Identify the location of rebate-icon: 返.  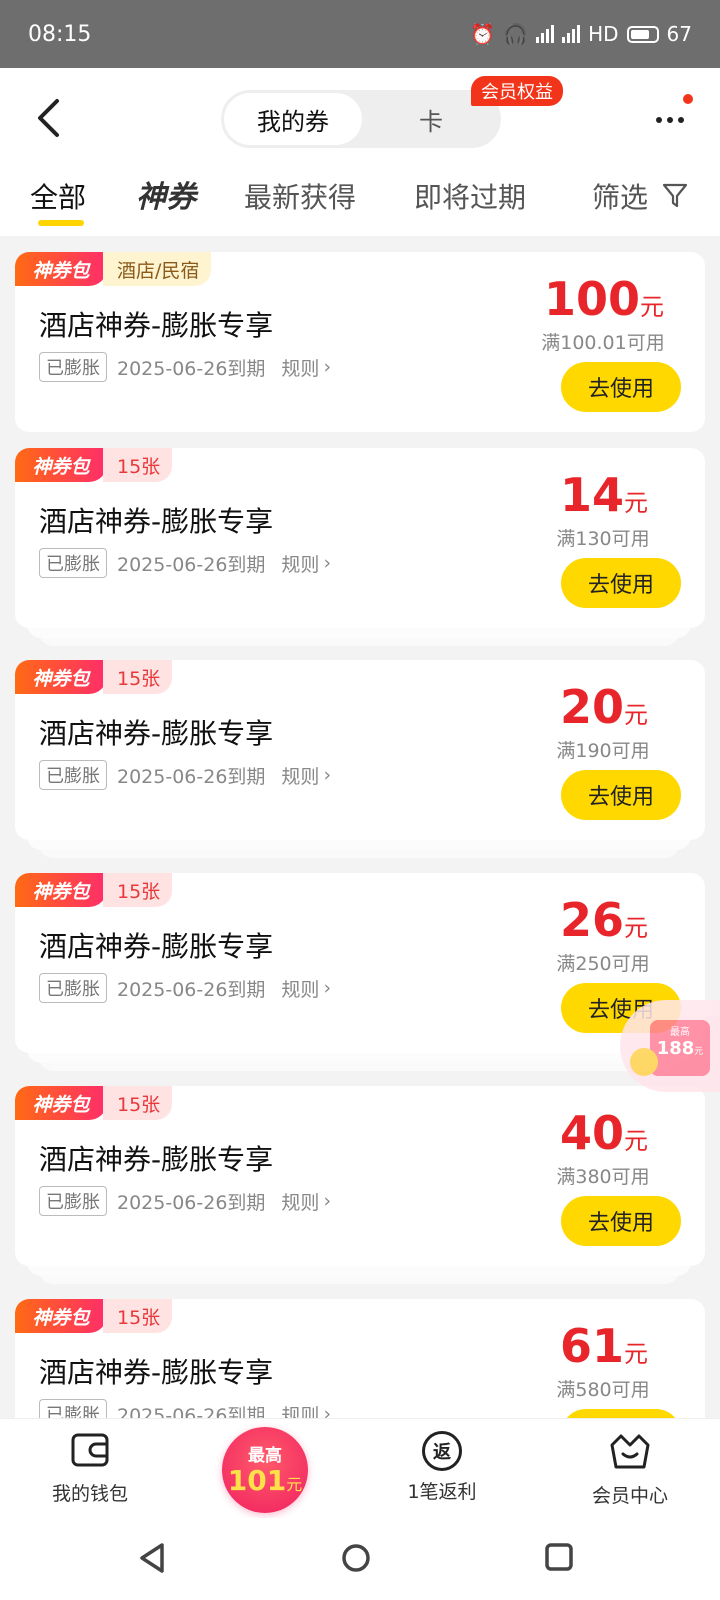
(442, 1451).